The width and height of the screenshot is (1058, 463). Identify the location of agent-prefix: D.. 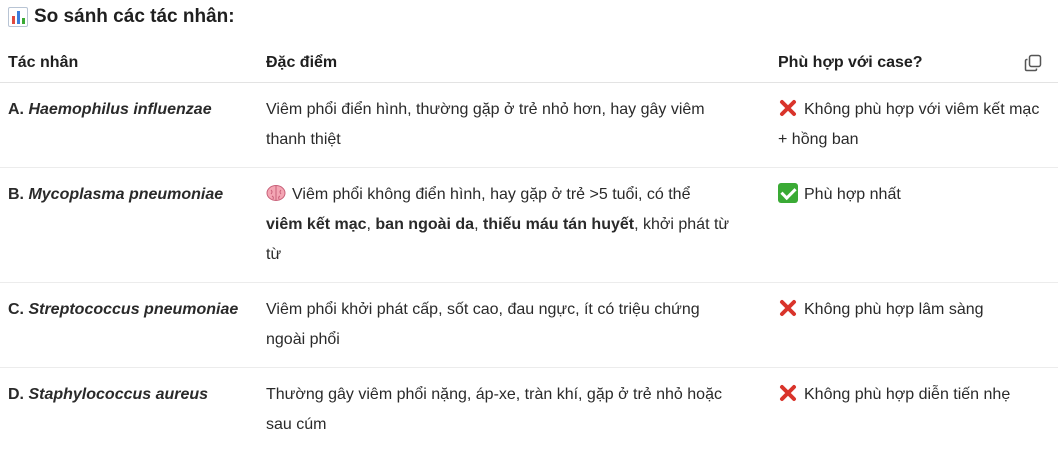
(18, 394).